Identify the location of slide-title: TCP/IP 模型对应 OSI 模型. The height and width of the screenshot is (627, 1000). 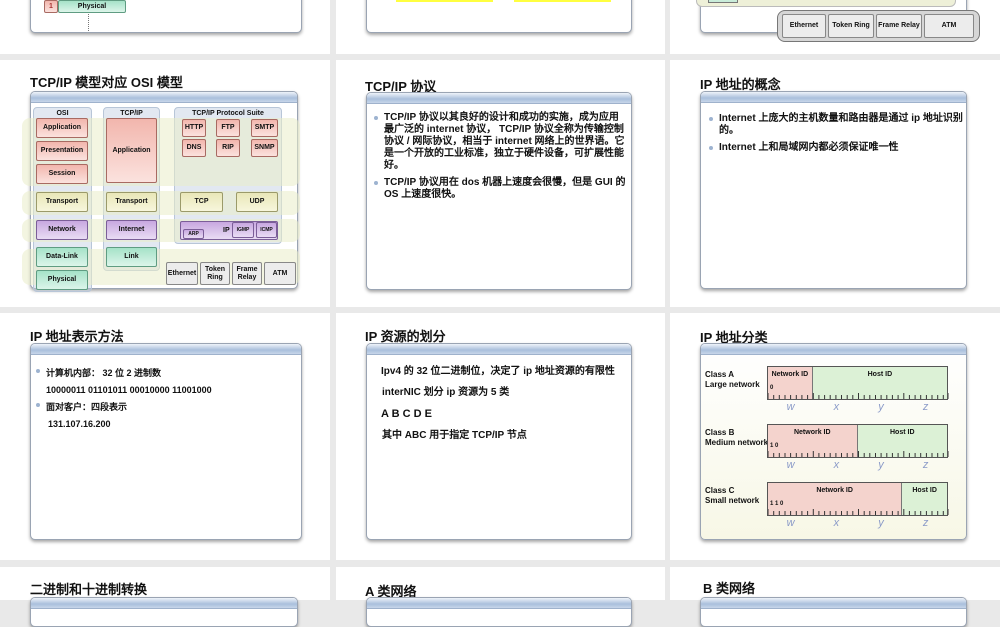
(106, 82).